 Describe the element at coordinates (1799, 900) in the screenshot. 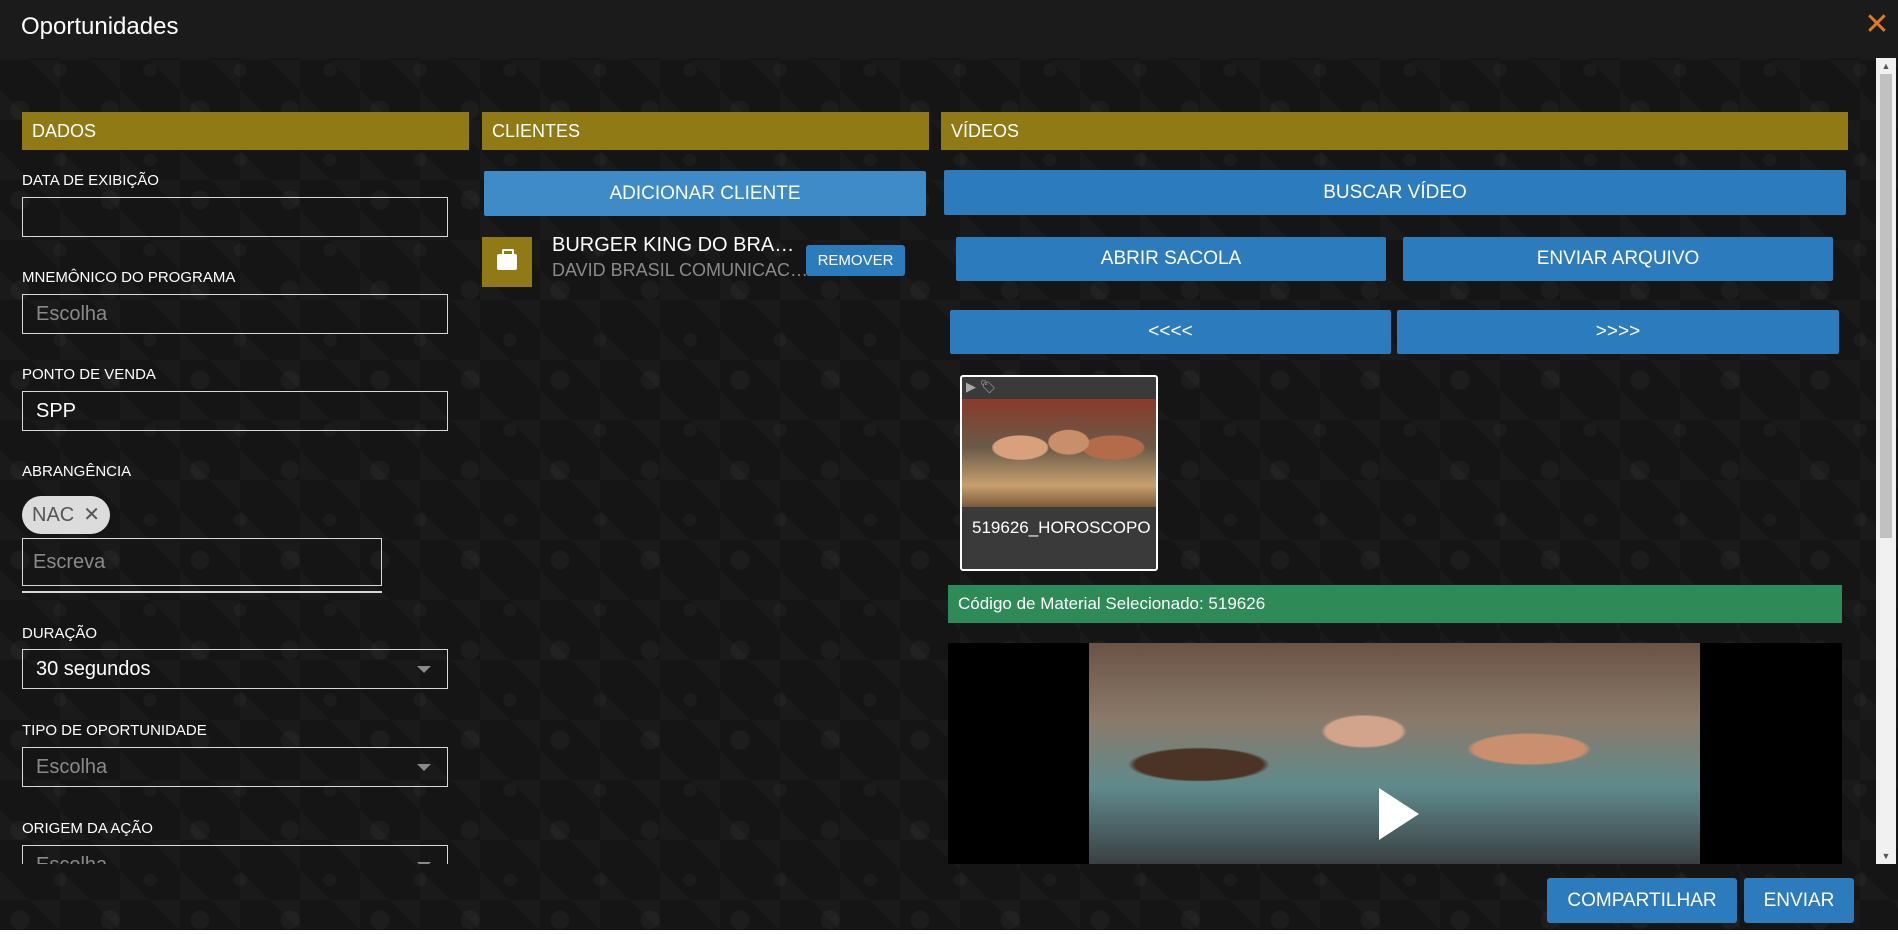

I see `send-button: ENVIAR` at that location.